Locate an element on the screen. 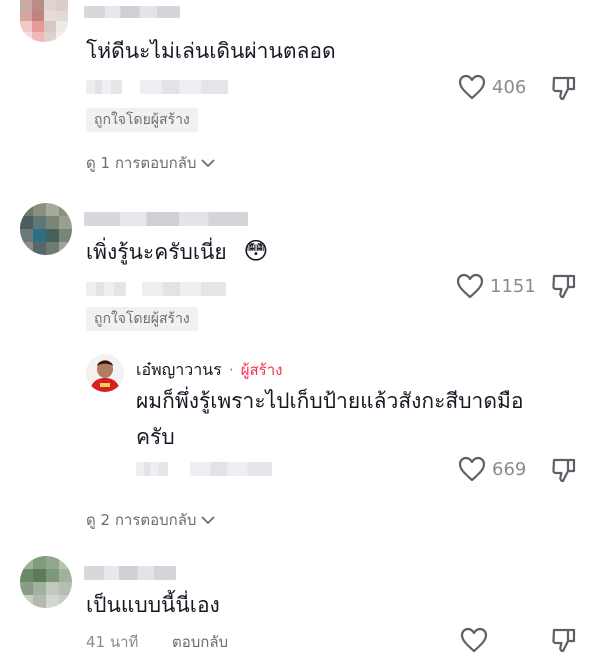 The image size is (600, 658). like-button: 406 is located at coordinates (492, 87).